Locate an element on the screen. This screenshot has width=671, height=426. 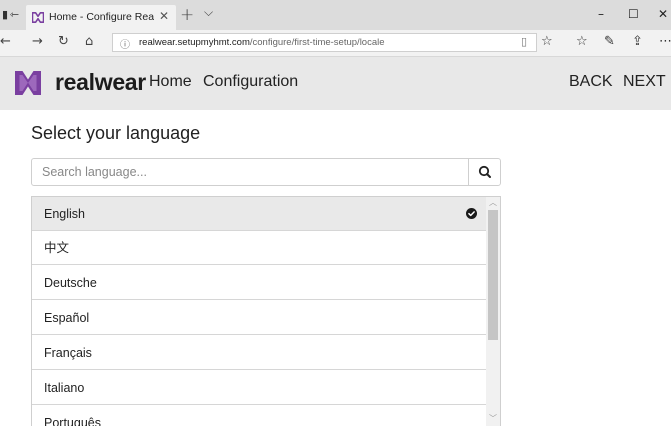
check-circle-icon is located at coordinates (471, 213).